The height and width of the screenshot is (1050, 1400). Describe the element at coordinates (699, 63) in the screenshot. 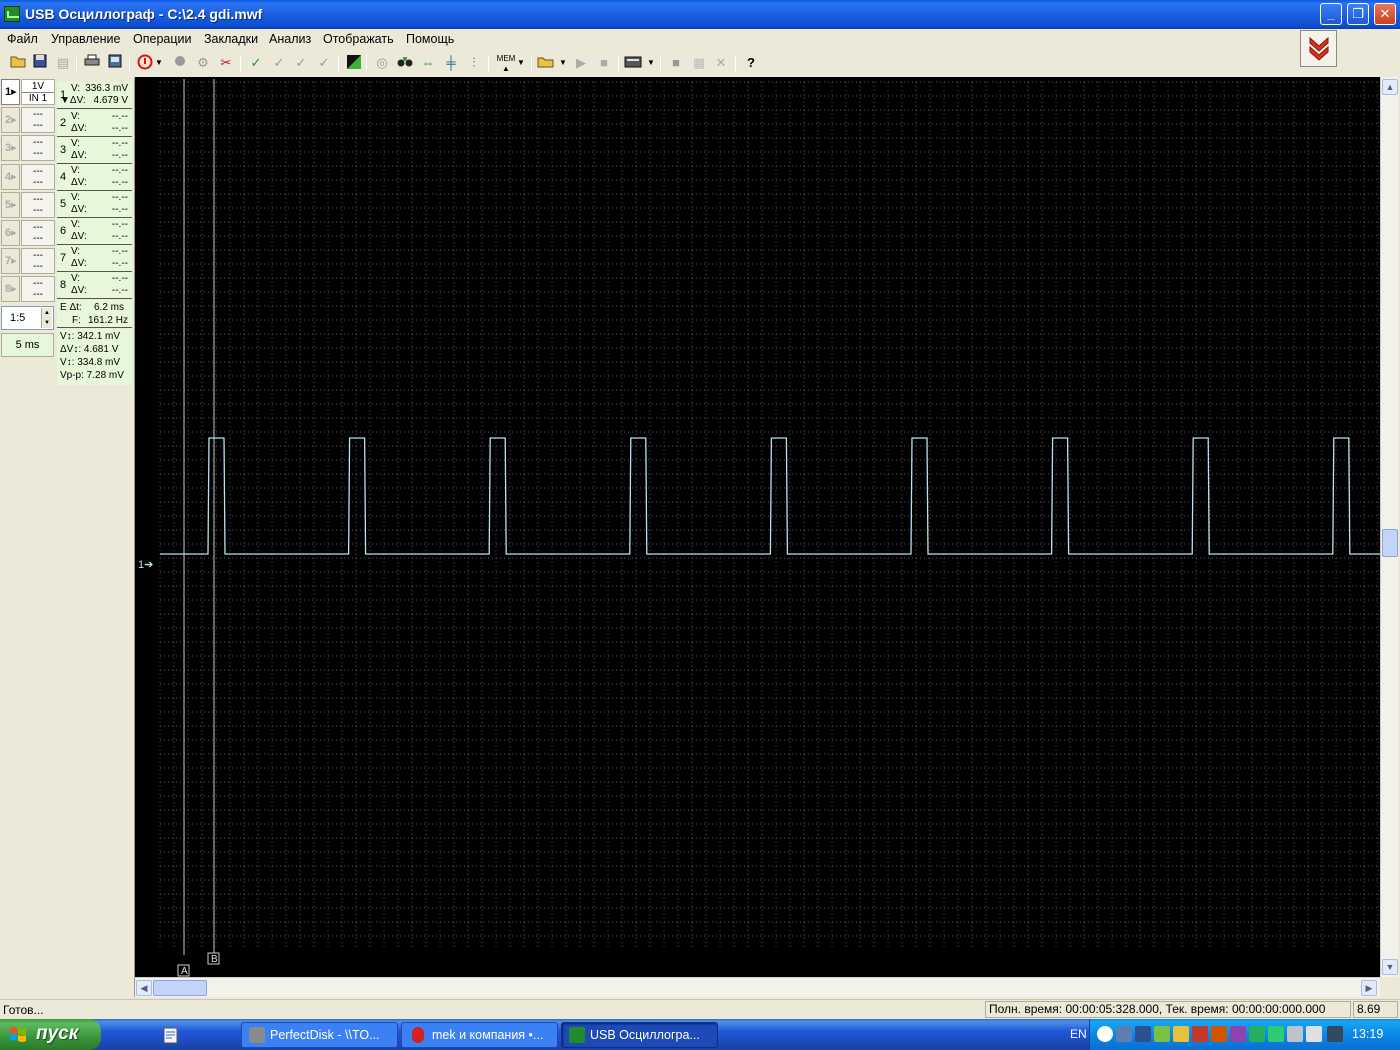

I see `grid-icon: ▦` at that location.